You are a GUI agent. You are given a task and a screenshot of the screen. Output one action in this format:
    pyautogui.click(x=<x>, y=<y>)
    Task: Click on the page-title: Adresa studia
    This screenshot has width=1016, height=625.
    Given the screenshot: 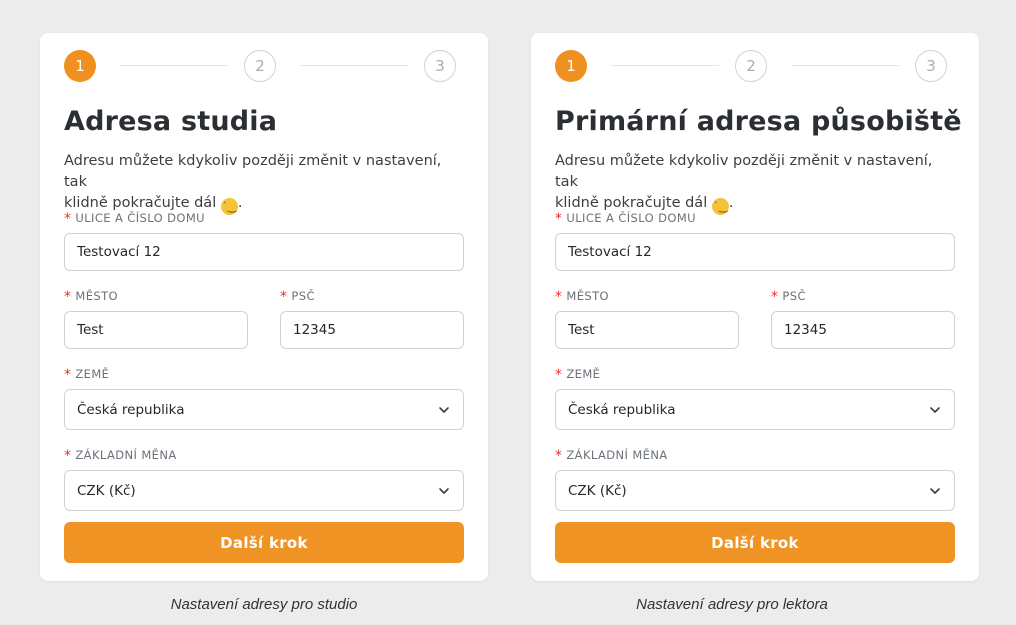 What is the action you would take?
    pyautogui.click(x=171, y=121)
    